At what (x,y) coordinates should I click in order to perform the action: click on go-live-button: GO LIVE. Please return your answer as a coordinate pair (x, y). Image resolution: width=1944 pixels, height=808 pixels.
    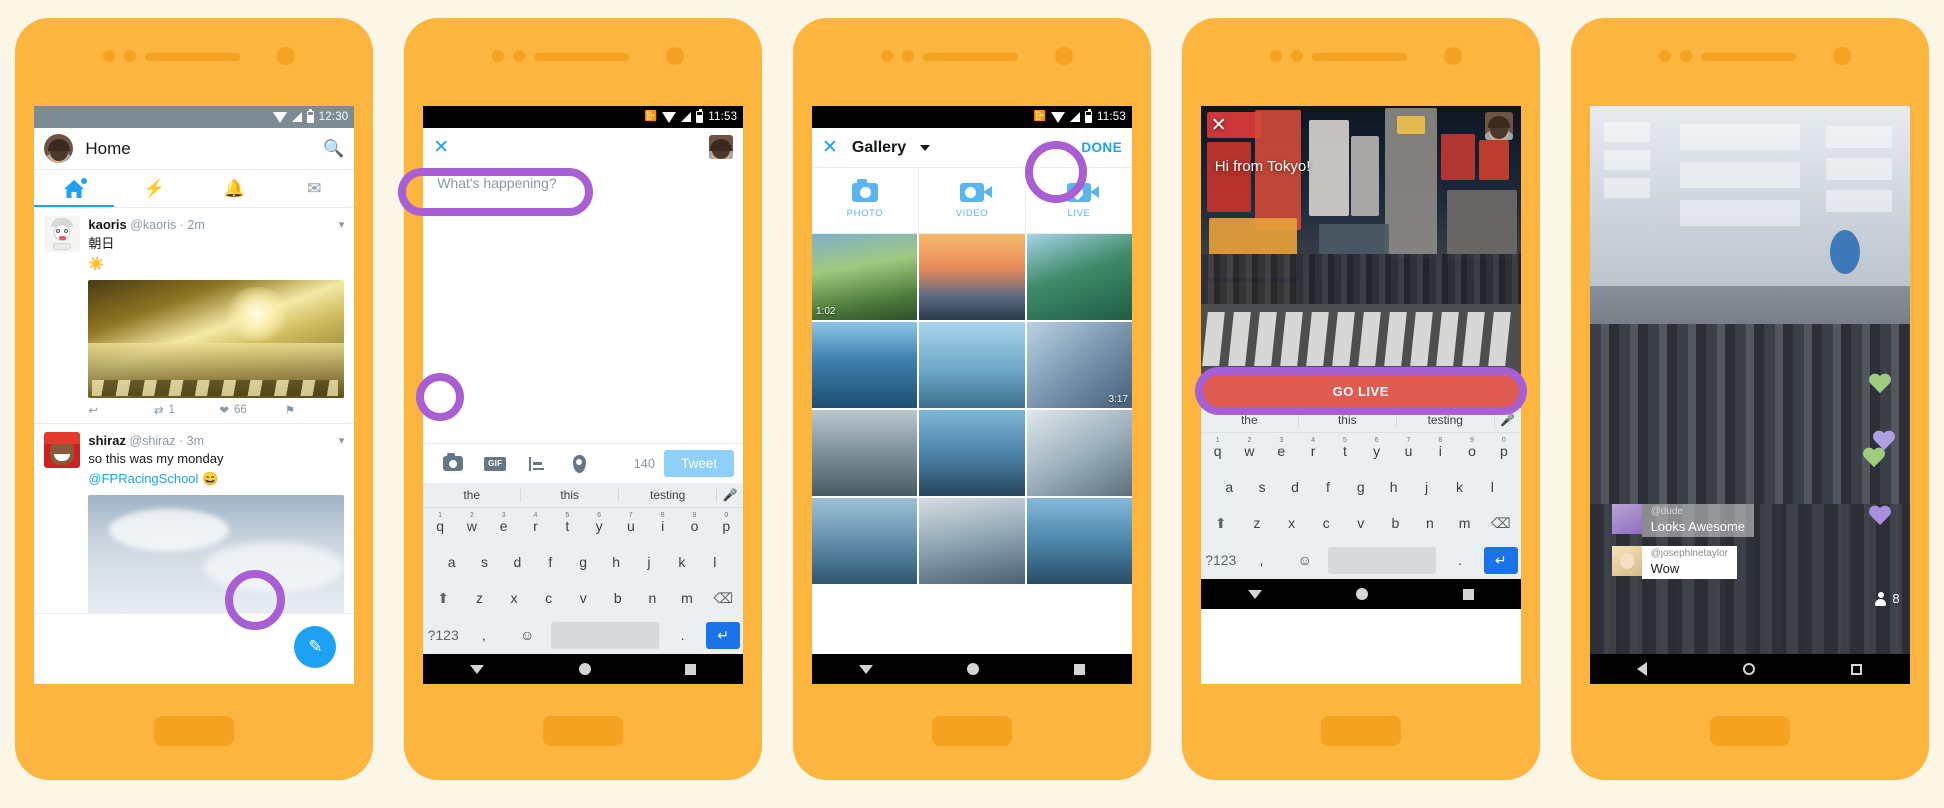
    Looking at the image, I should click on (1360, 391).